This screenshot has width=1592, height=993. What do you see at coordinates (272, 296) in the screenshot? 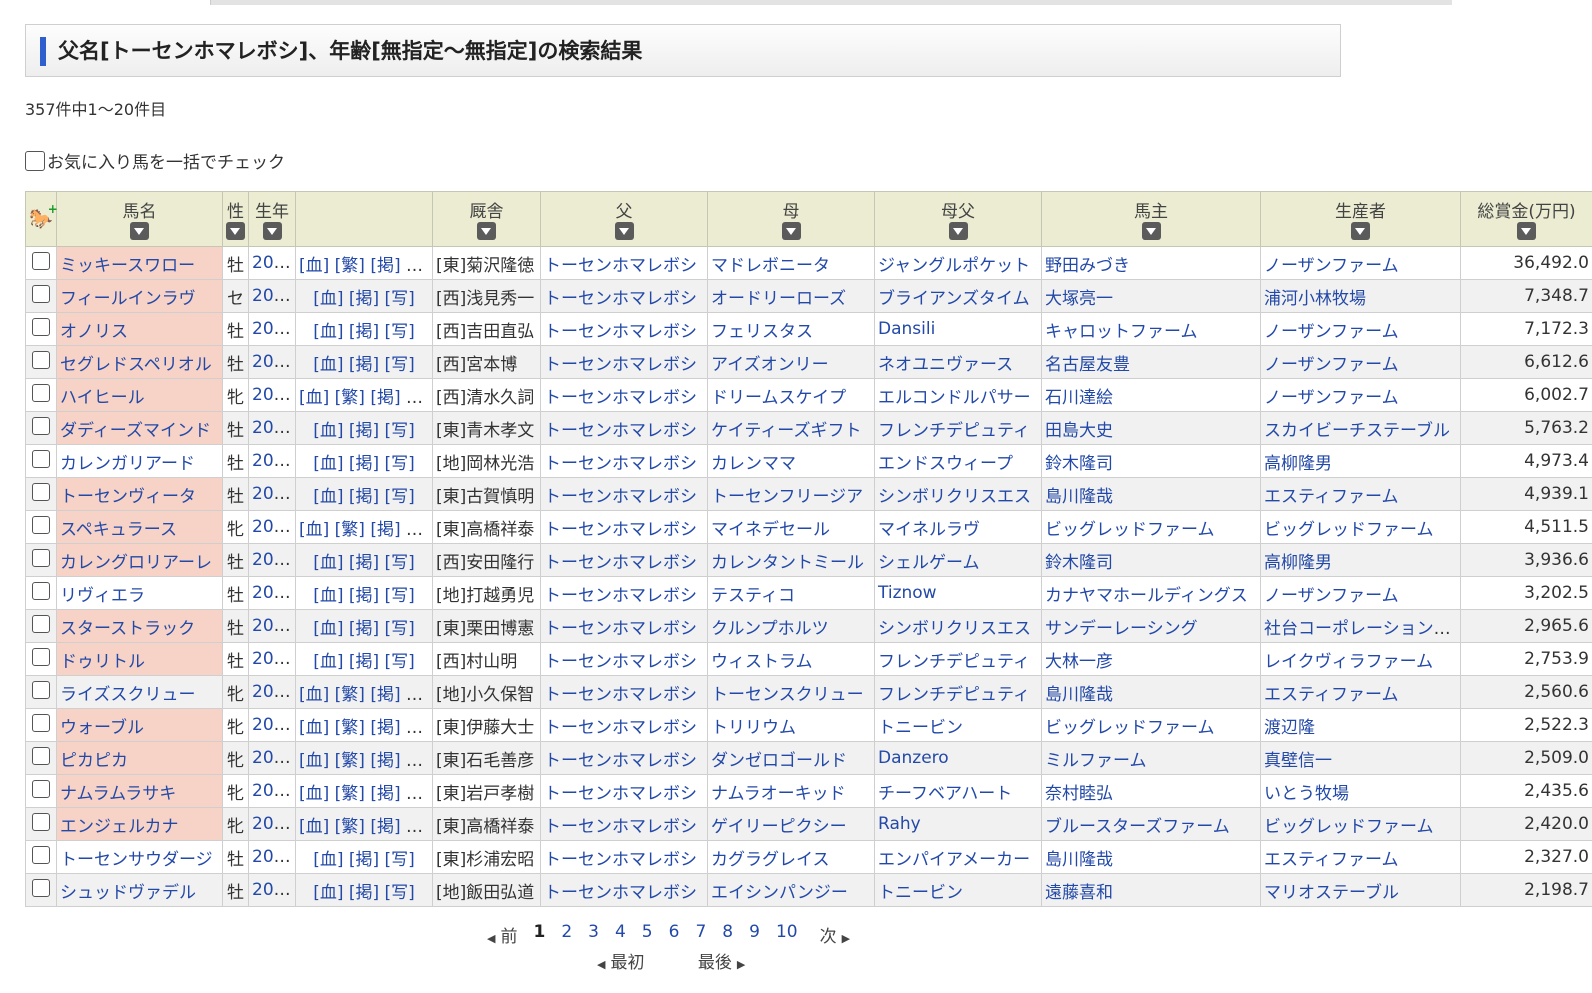
I see `birth-year-cell: 2015` at bounding box center [272, 296].